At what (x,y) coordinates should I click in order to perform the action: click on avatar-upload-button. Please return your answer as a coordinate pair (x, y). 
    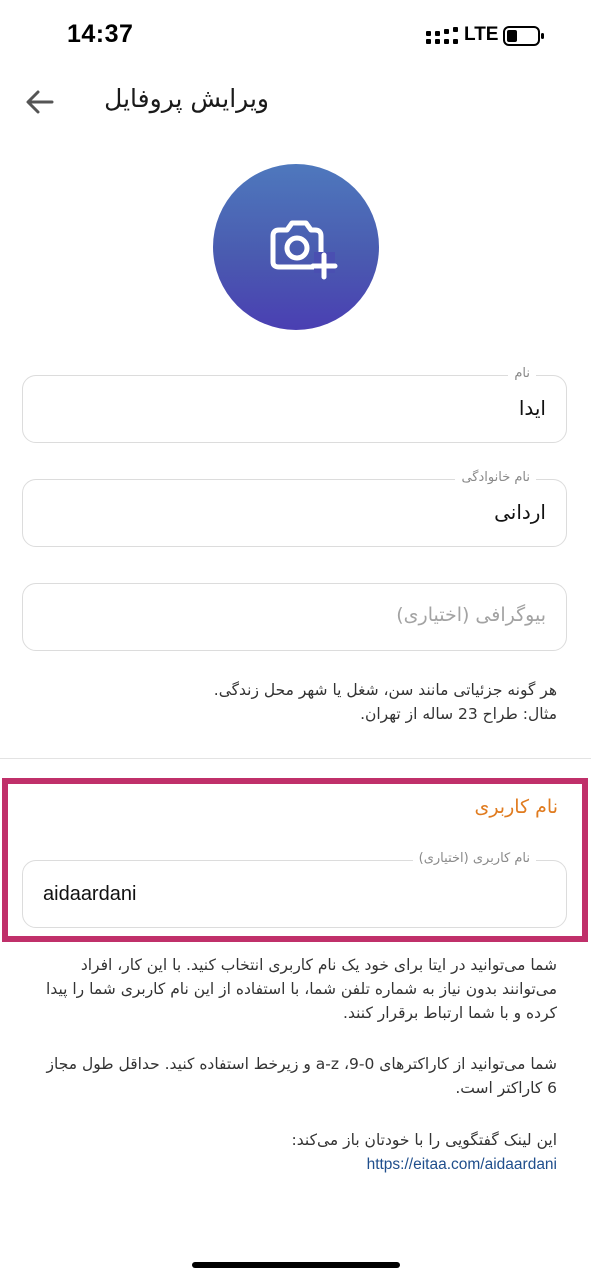
    Looking at the image, I should click on (296, 247).